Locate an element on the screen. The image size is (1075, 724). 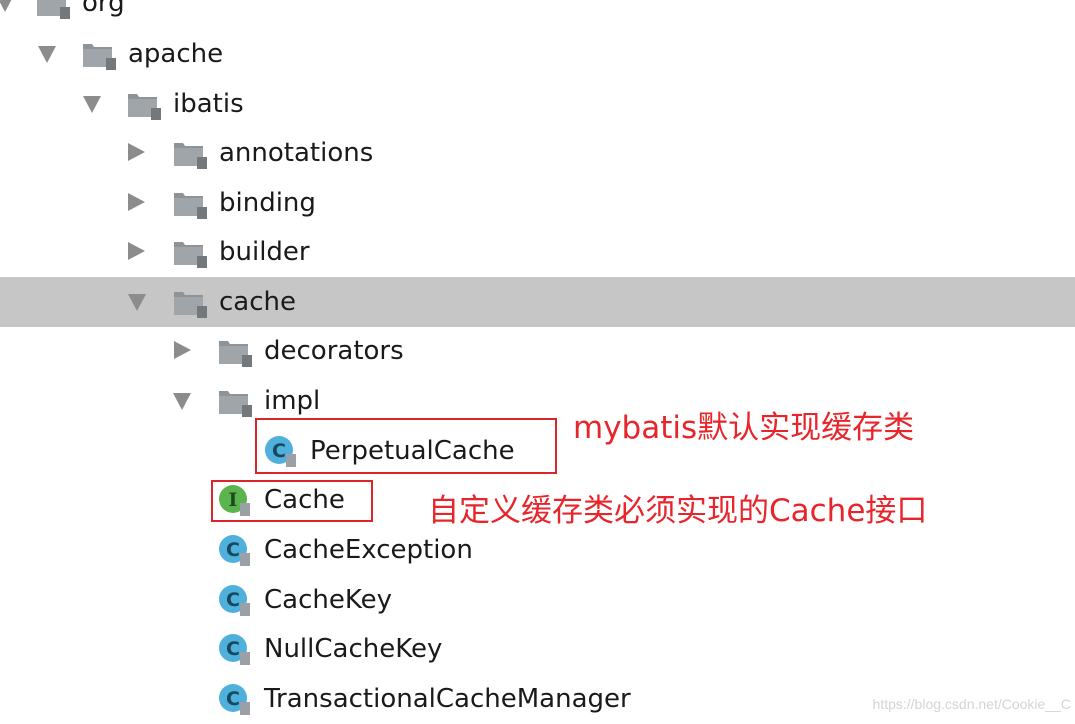
tree-item-label: TransactionalCacheManager is located at coordinates (447, 699).